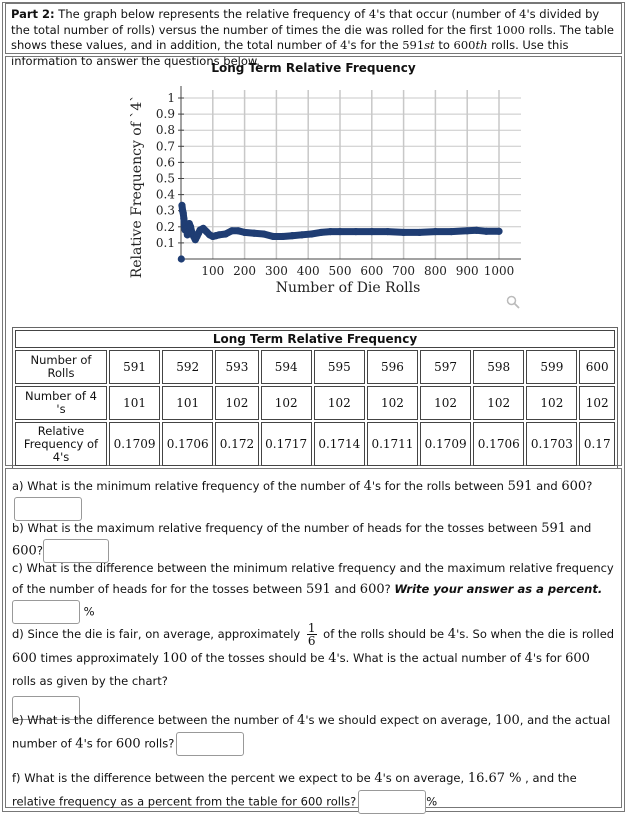 The width and height of the screenshot is (629, 816). What do you see at coordinates (315, 339) in the screenshot?
I see `table-caption: Long Term Relative Frequency` at bounding box center [315, 339].